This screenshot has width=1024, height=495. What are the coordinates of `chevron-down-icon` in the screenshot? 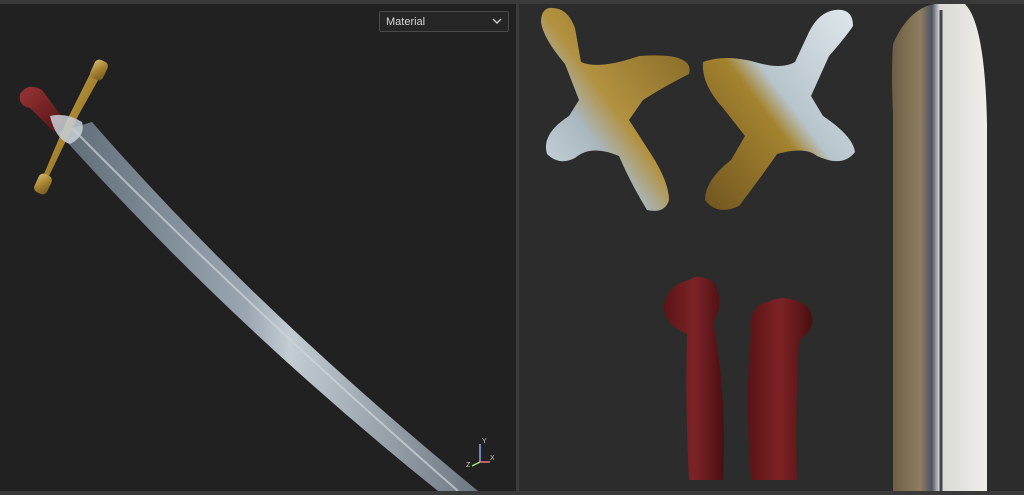 It's located at (497, 21).